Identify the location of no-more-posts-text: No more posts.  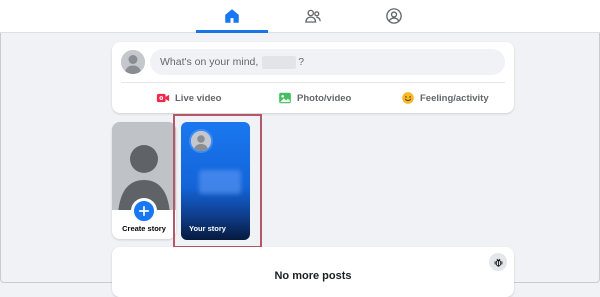
(313, 276).